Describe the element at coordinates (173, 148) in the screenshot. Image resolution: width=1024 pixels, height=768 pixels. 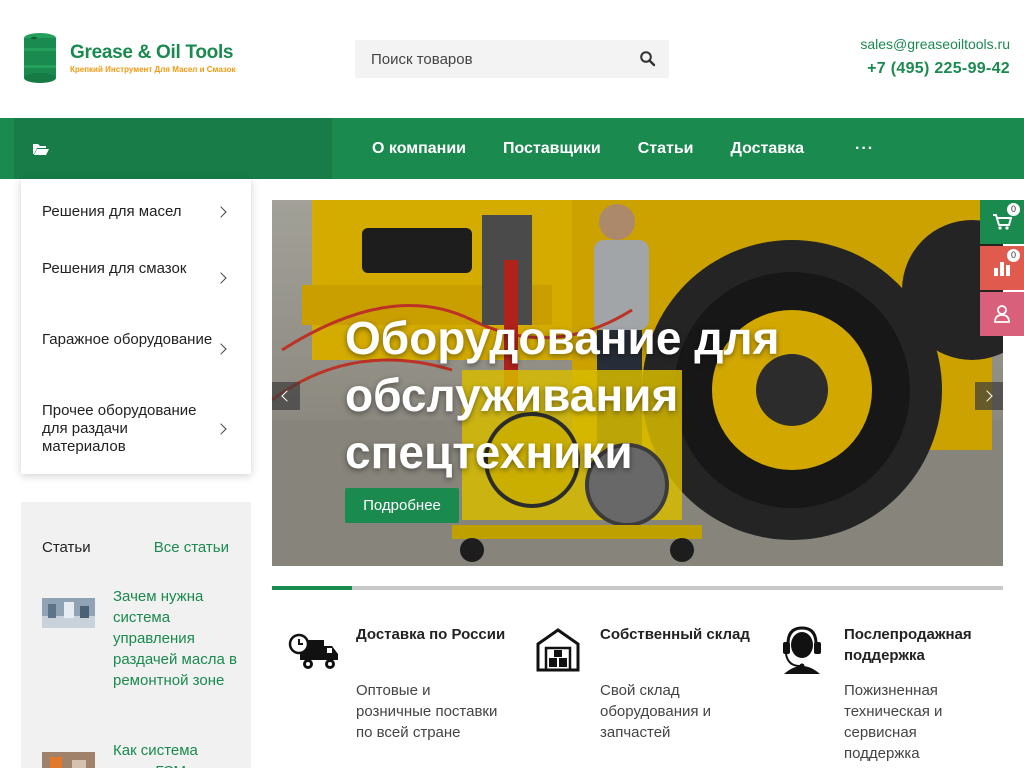
I see `catalog-button` at that location.